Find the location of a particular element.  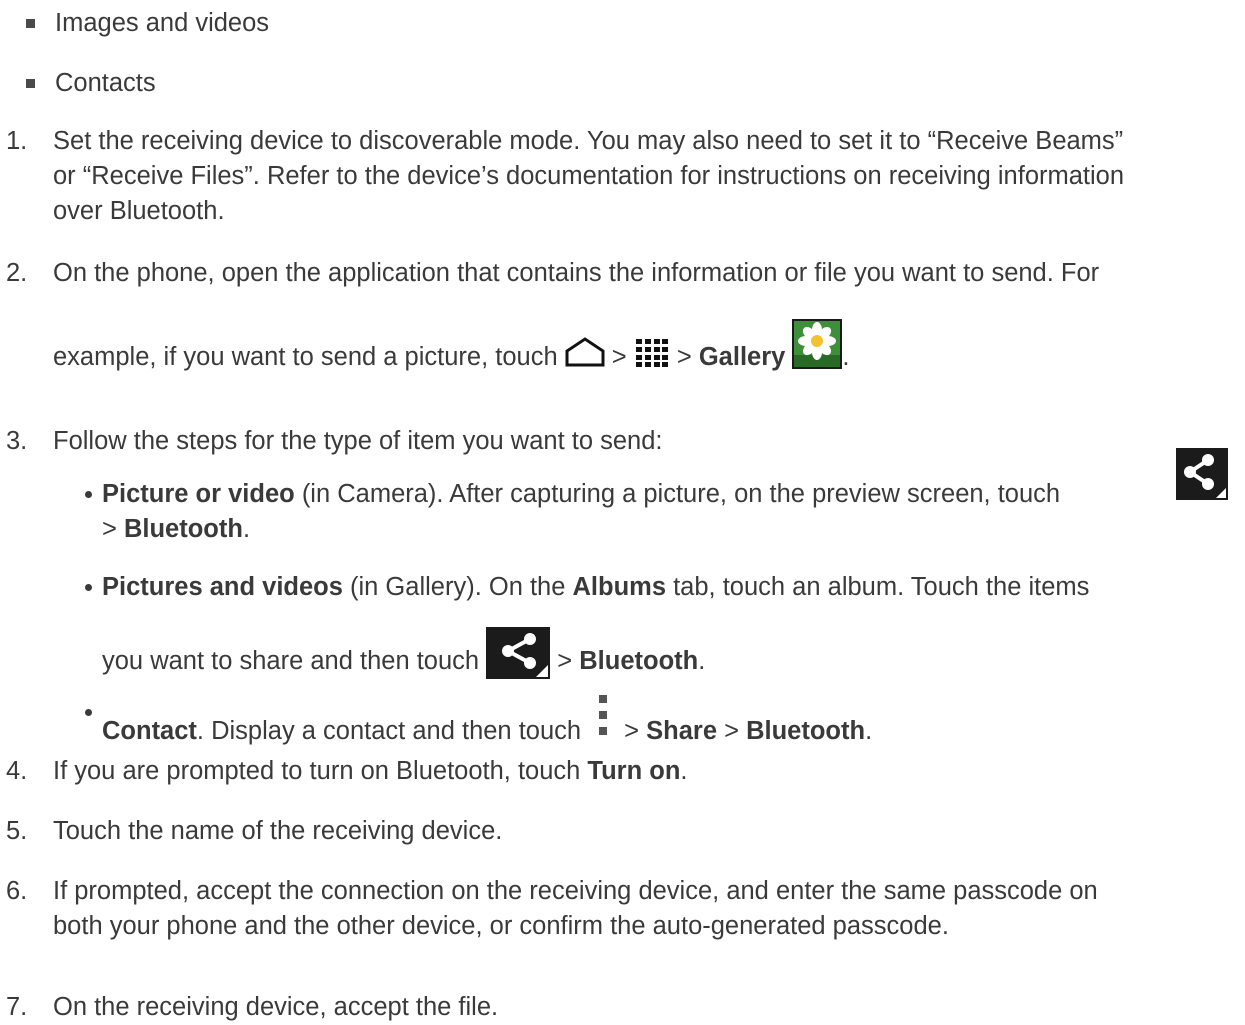

step-number: 1. is located at coordinates (17, 141).